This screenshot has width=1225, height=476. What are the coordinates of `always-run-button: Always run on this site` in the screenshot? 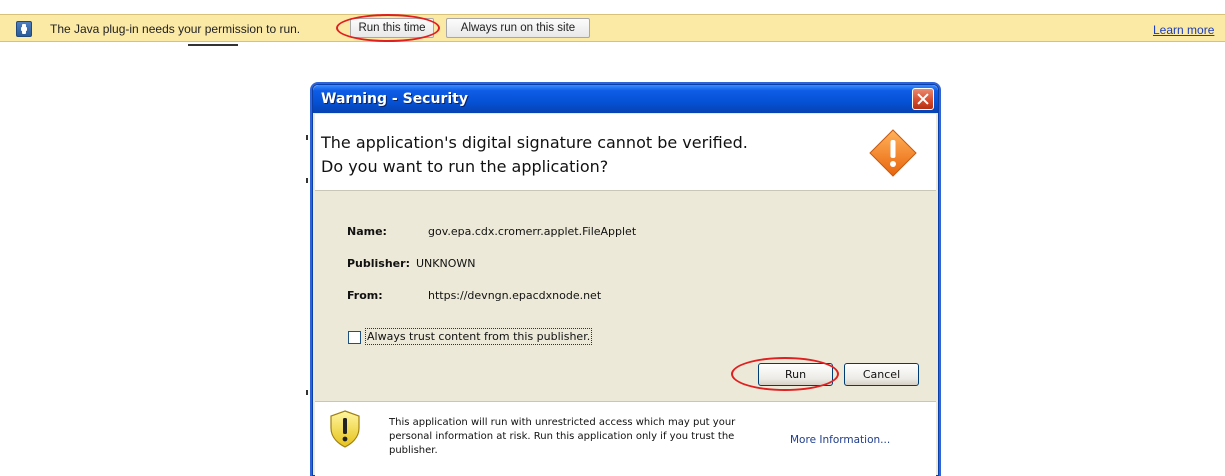 It's located at (518, 28).